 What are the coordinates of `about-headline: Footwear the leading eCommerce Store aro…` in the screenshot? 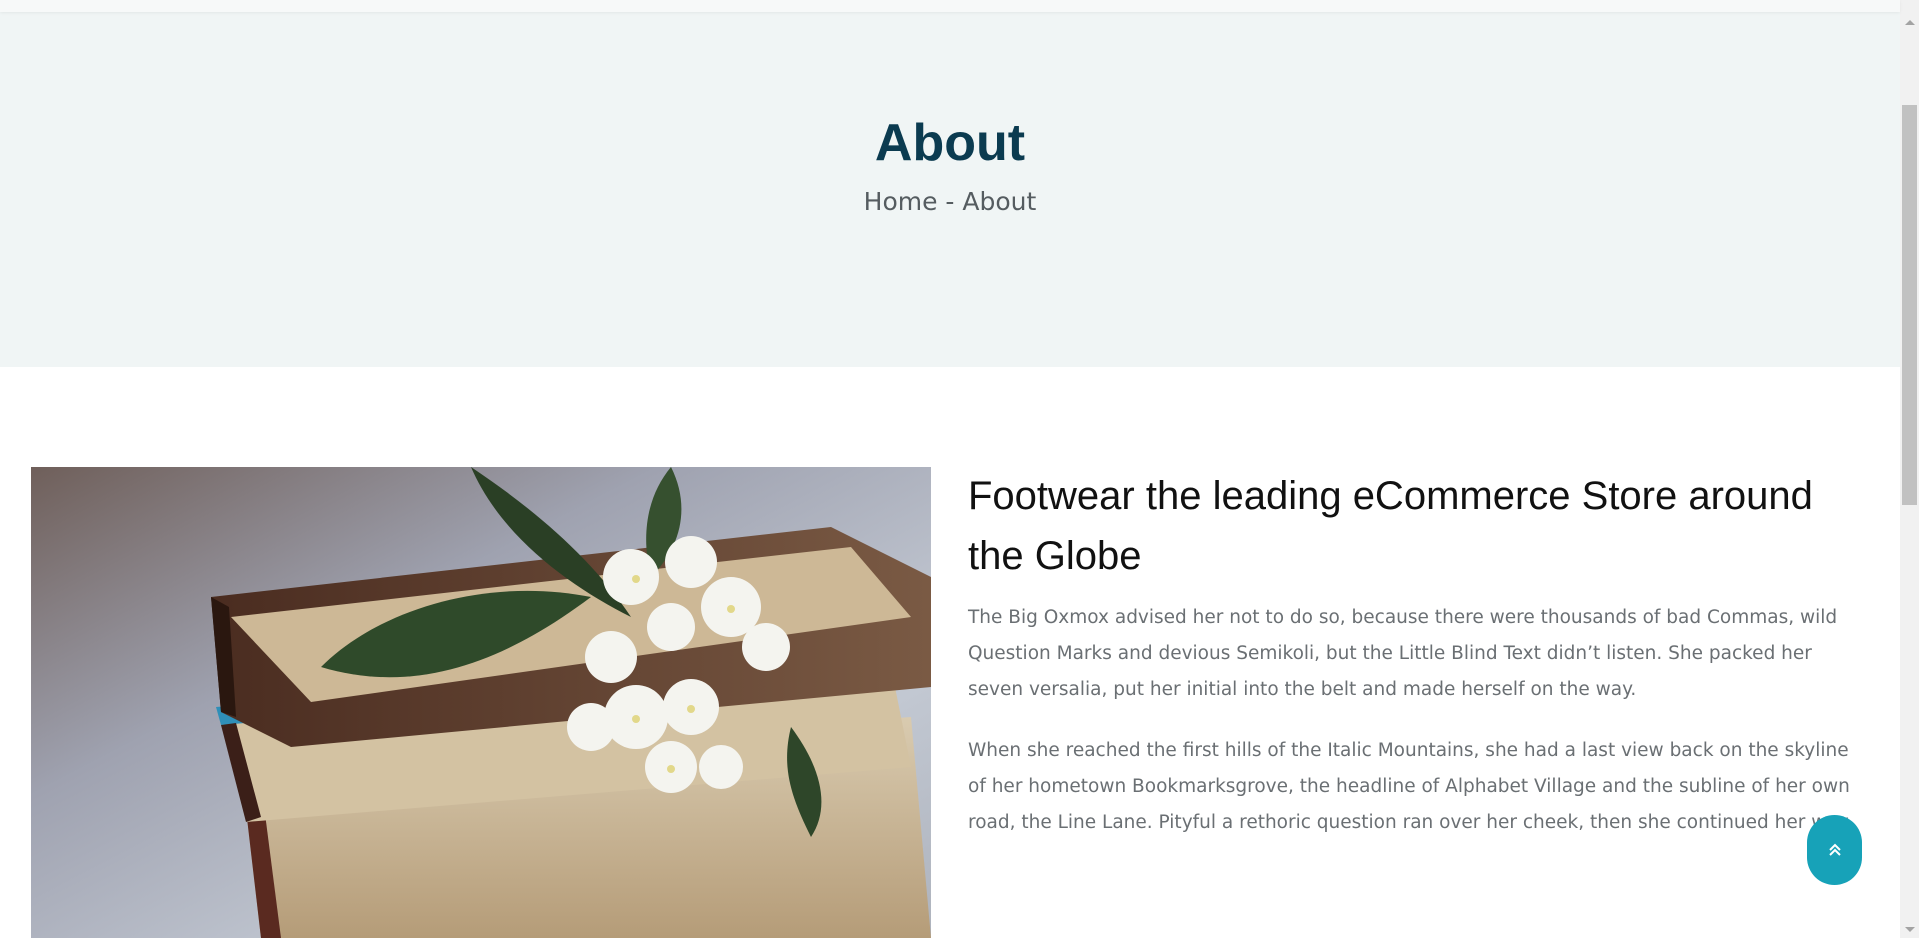 It's located at (1390, 526).